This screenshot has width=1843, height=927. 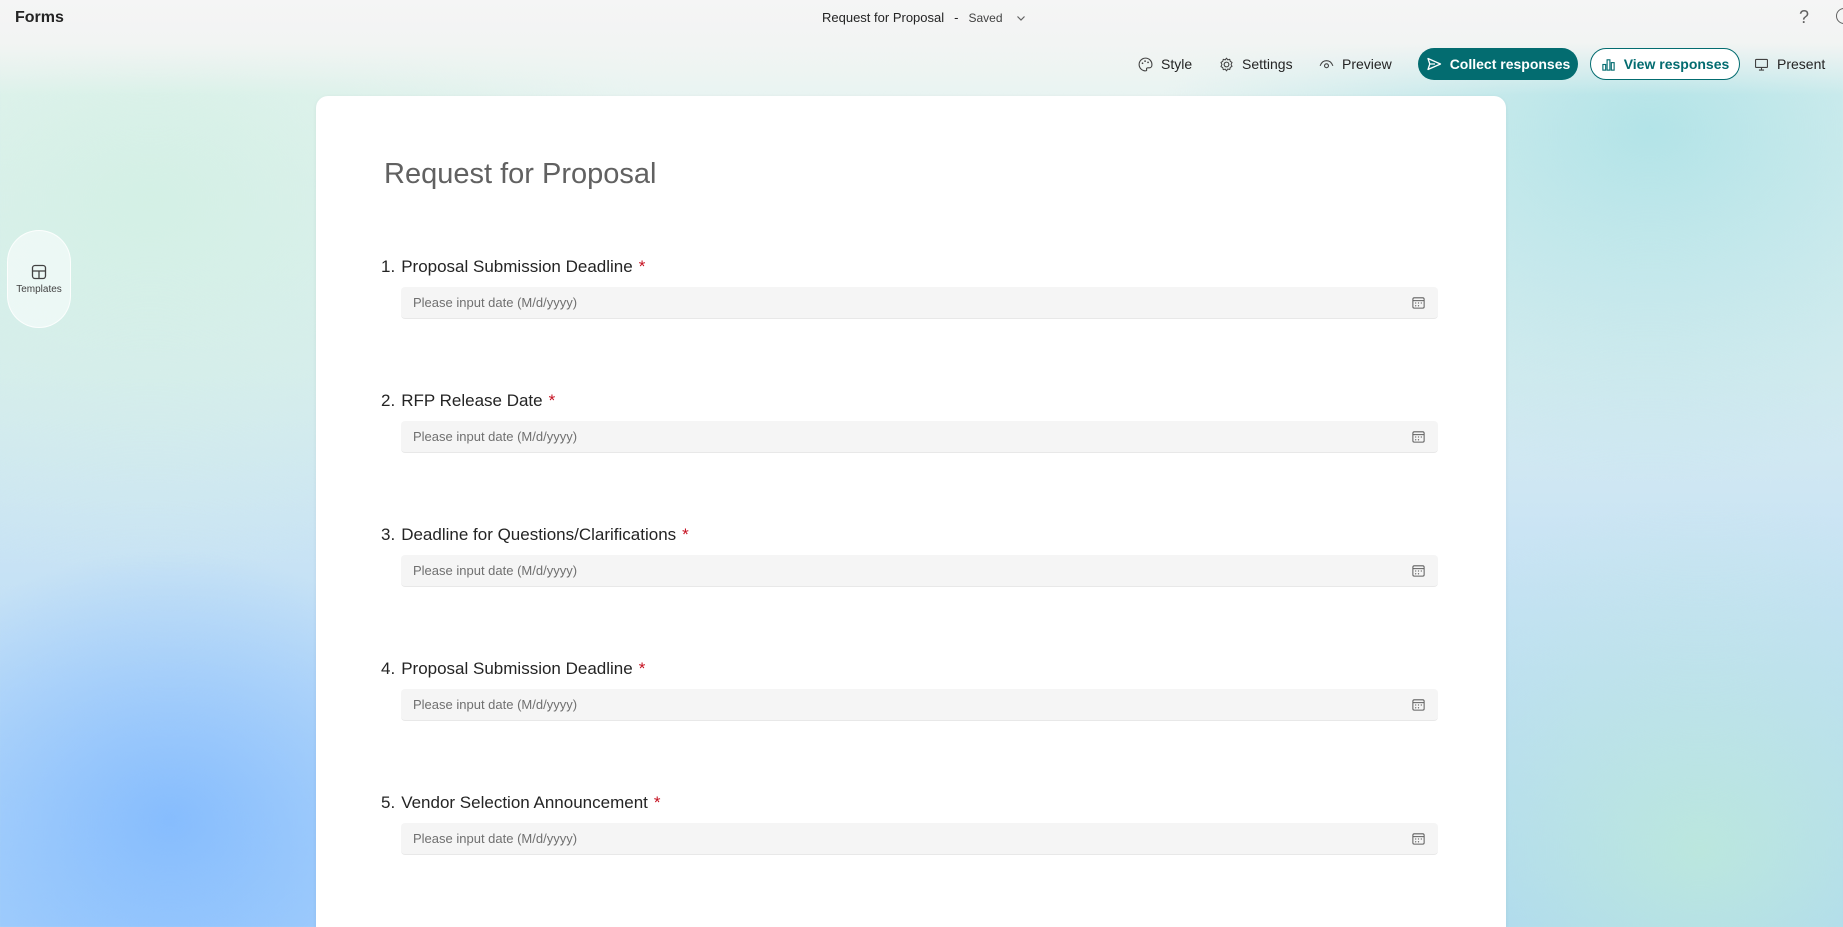 I want to click on view-responses-label: View responses, so click(x=1676, y=64).